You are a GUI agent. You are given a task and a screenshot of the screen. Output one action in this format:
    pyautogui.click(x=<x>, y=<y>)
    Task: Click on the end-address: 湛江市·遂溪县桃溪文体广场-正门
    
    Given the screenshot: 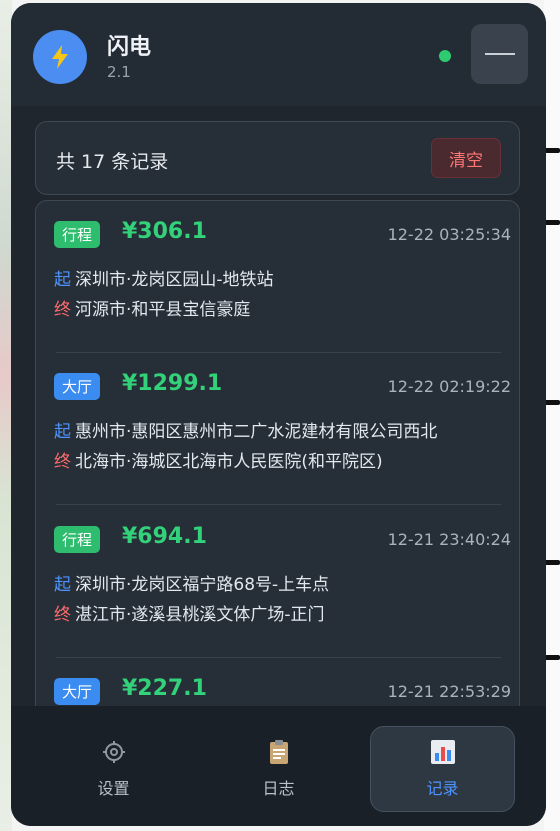 What is the action you would take?
    pyautogui.click(x=200, y=615)
    